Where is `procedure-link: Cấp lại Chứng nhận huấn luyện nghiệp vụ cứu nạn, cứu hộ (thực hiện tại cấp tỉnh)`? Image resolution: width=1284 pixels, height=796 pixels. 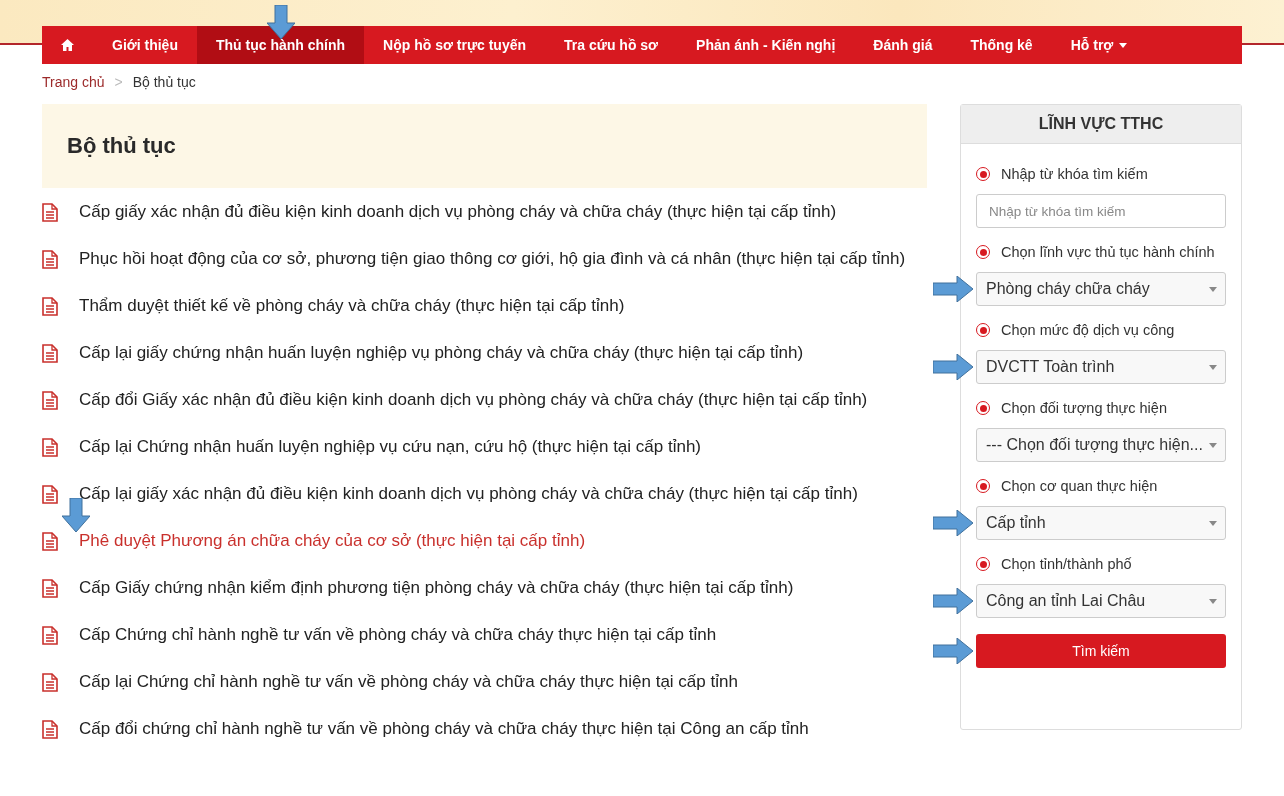
procedure-link: Cấp lại Chứng nhận huấn luyện nghiệp vụ cứu nạn, cứu hộ (thực hiện tại cấp tỉnh) is located at coordinates (390, 447).